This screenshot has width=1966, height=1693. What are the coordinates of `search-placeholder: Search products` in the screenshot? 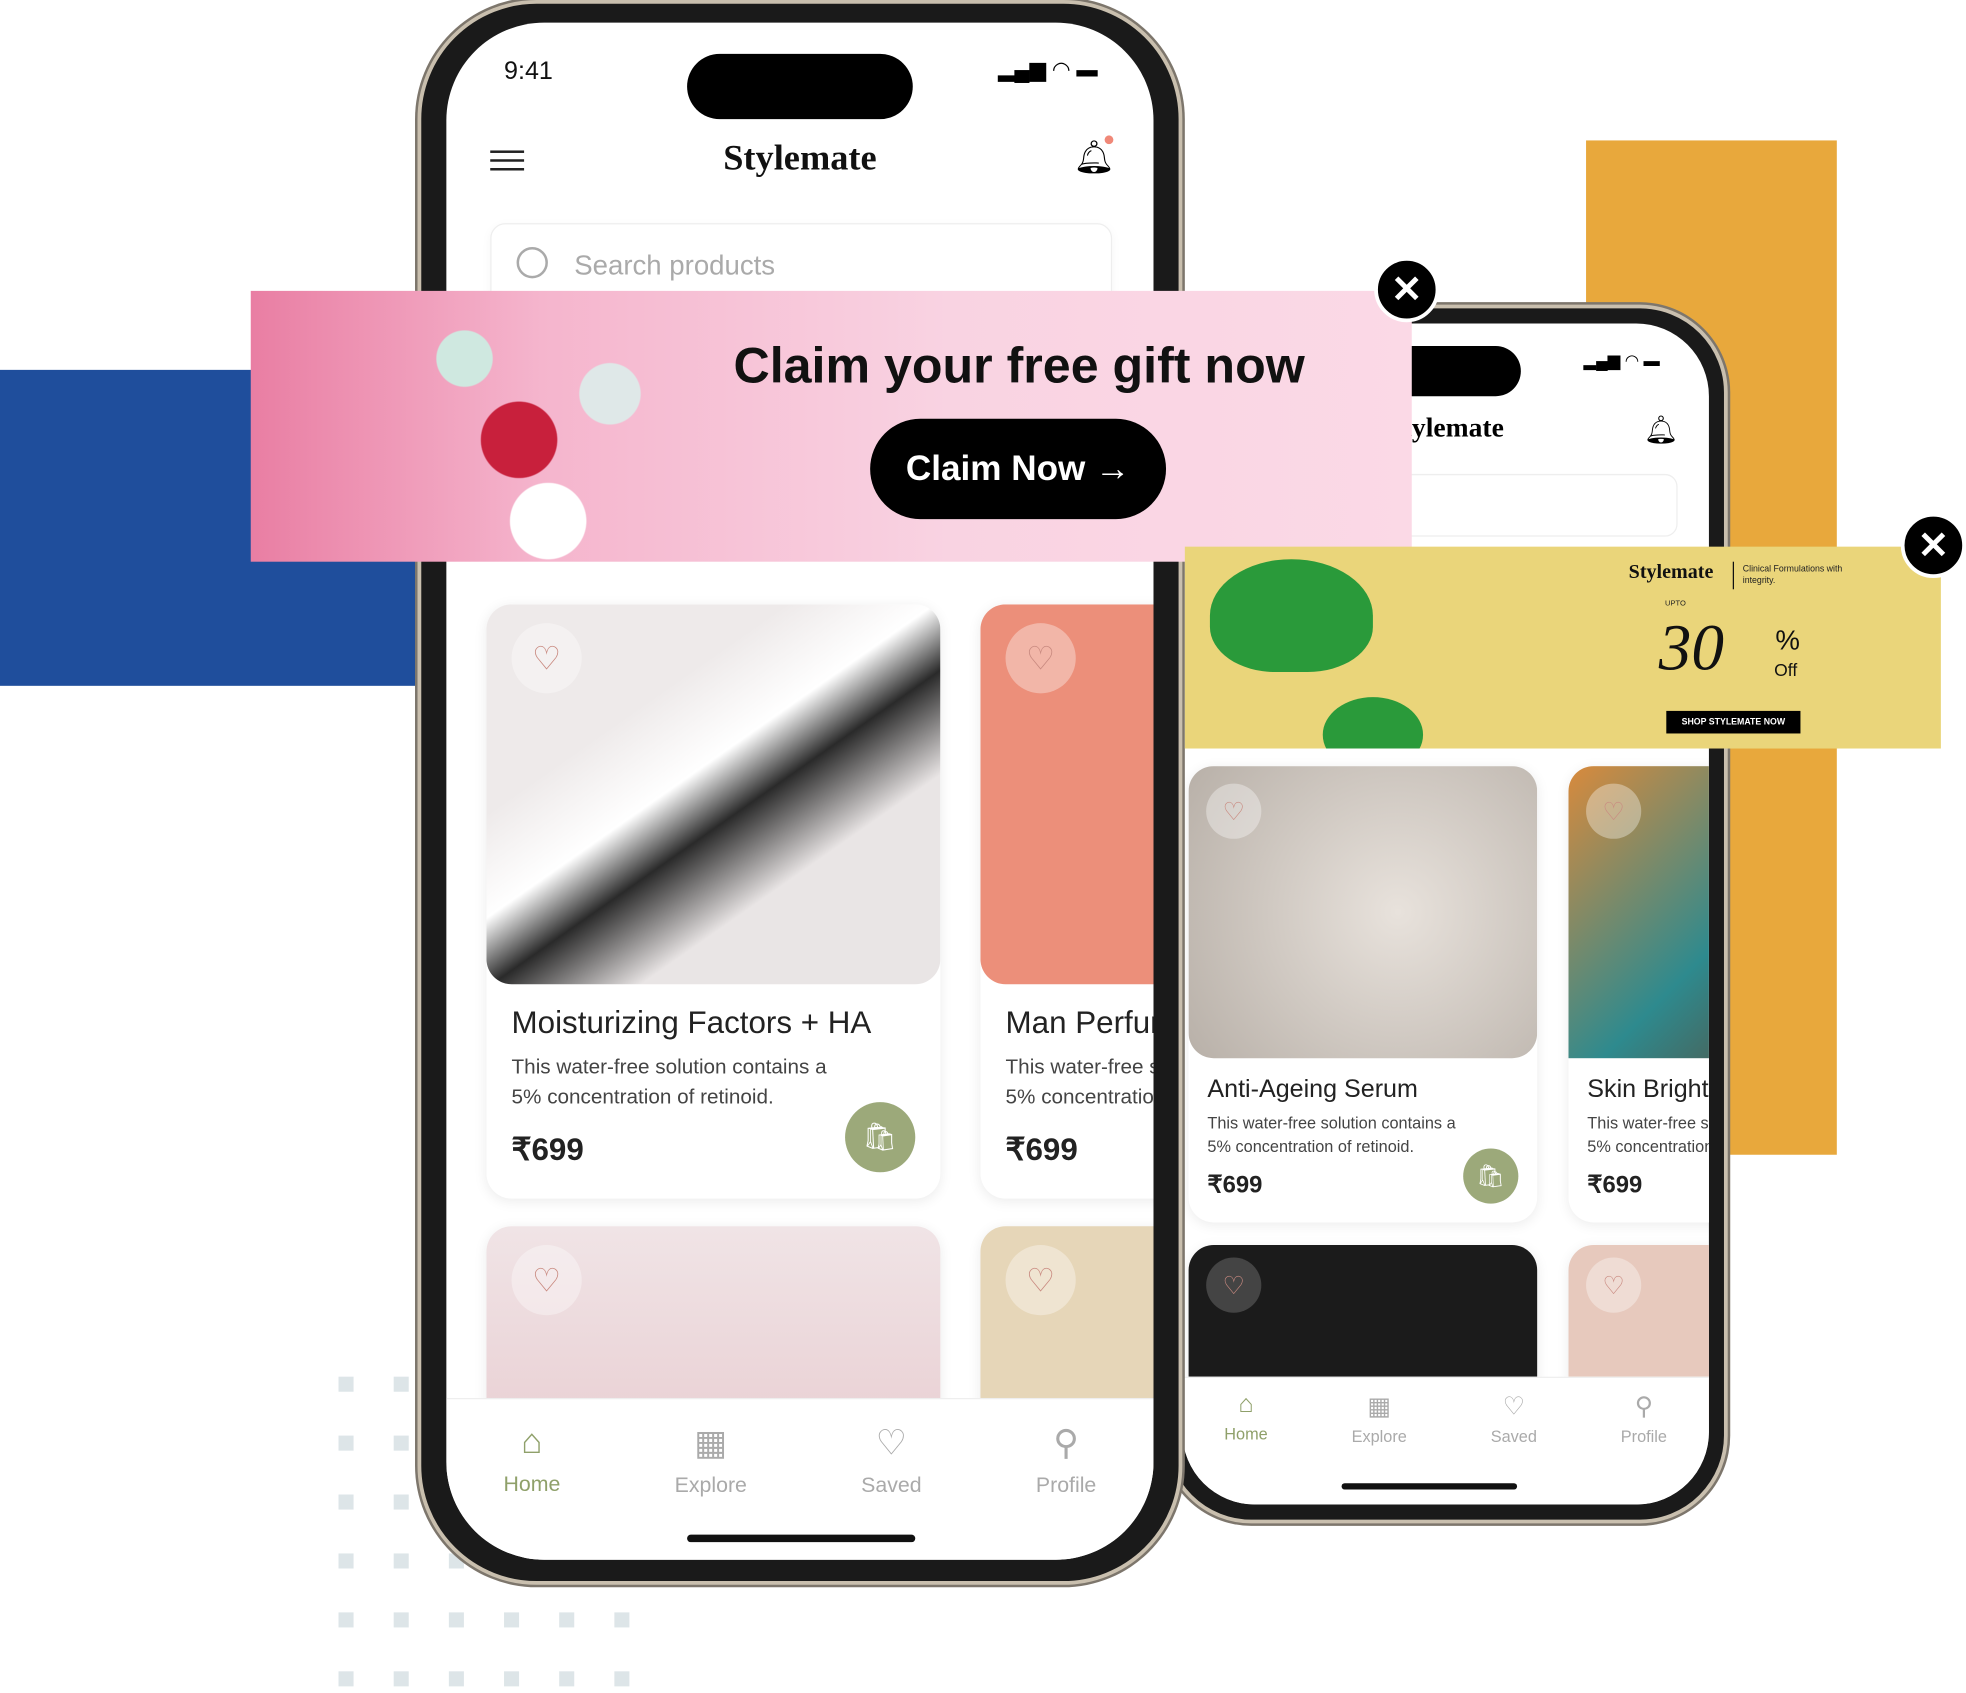 It's located at (675, 265).